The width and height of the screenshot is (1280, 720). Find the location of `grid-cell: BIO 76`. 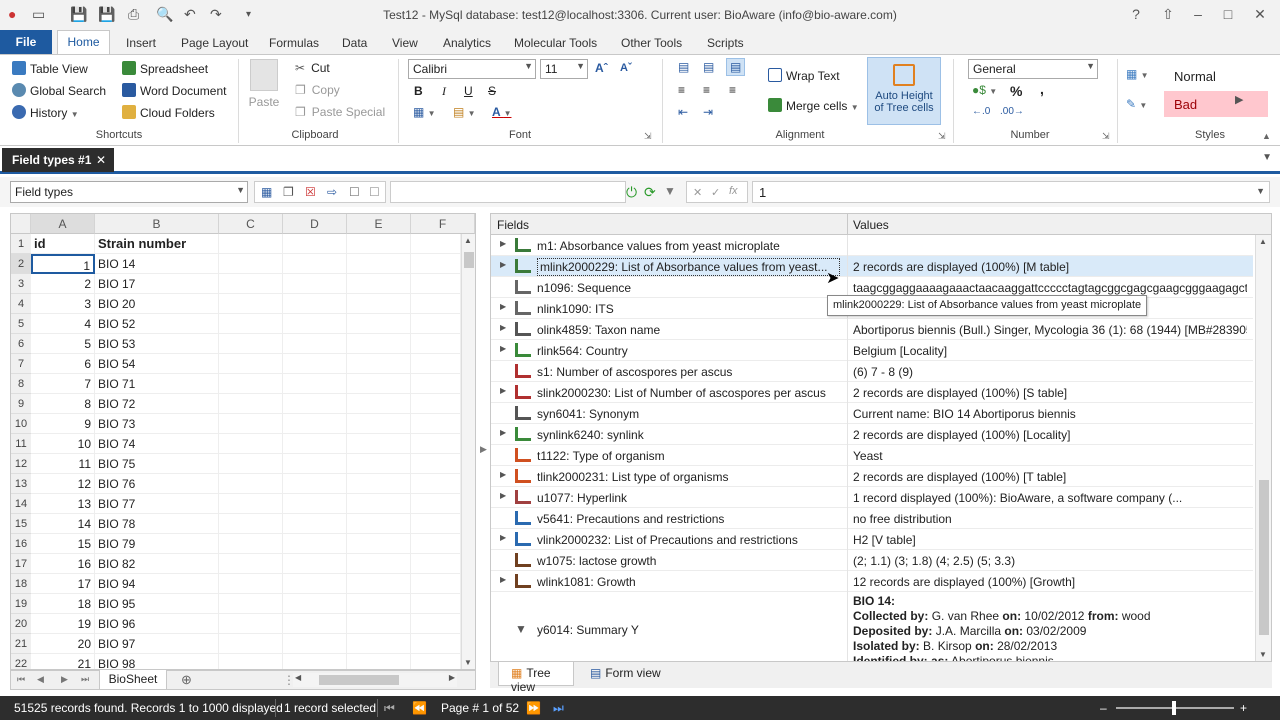

grid-cell: BIO 76 is located at coordinates (157, 484).